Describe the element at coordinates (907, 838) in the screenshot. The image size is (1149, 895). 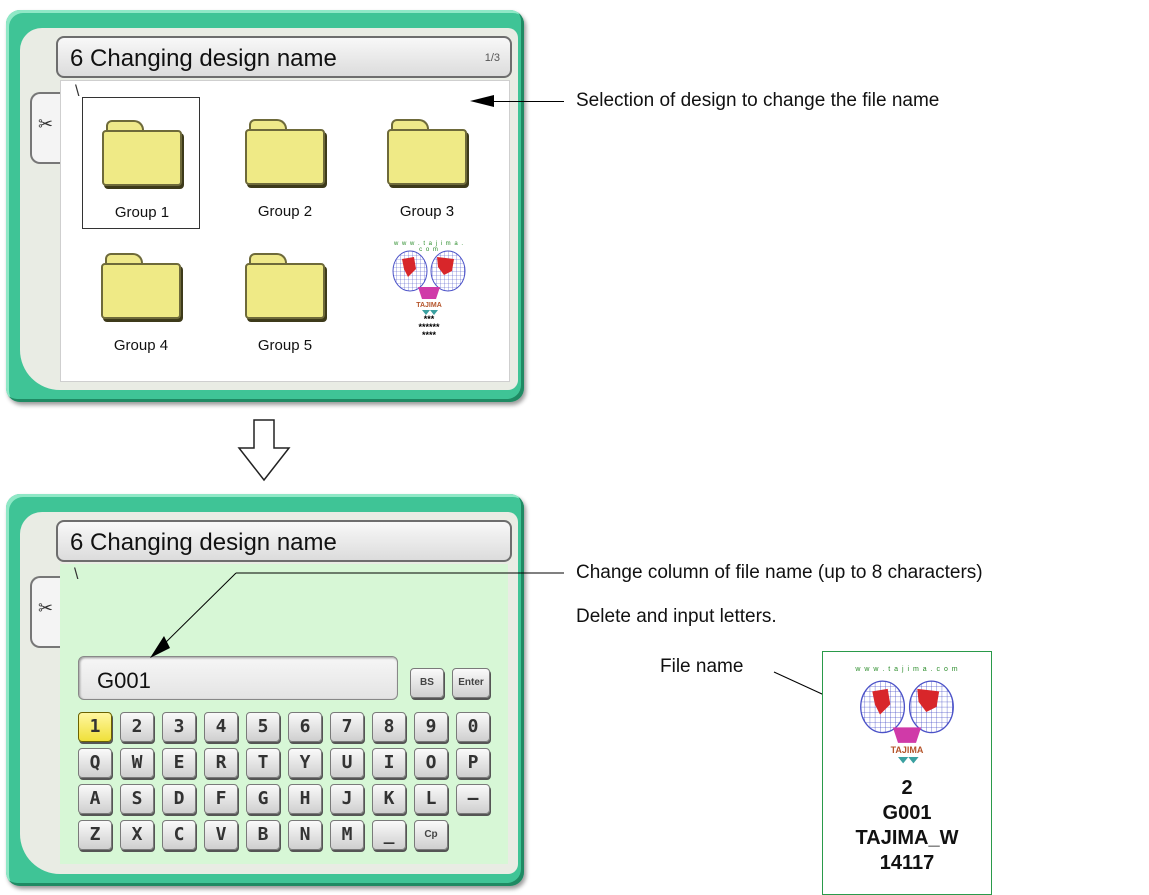
I see `design-machine: TAJIMA_W` at that location.